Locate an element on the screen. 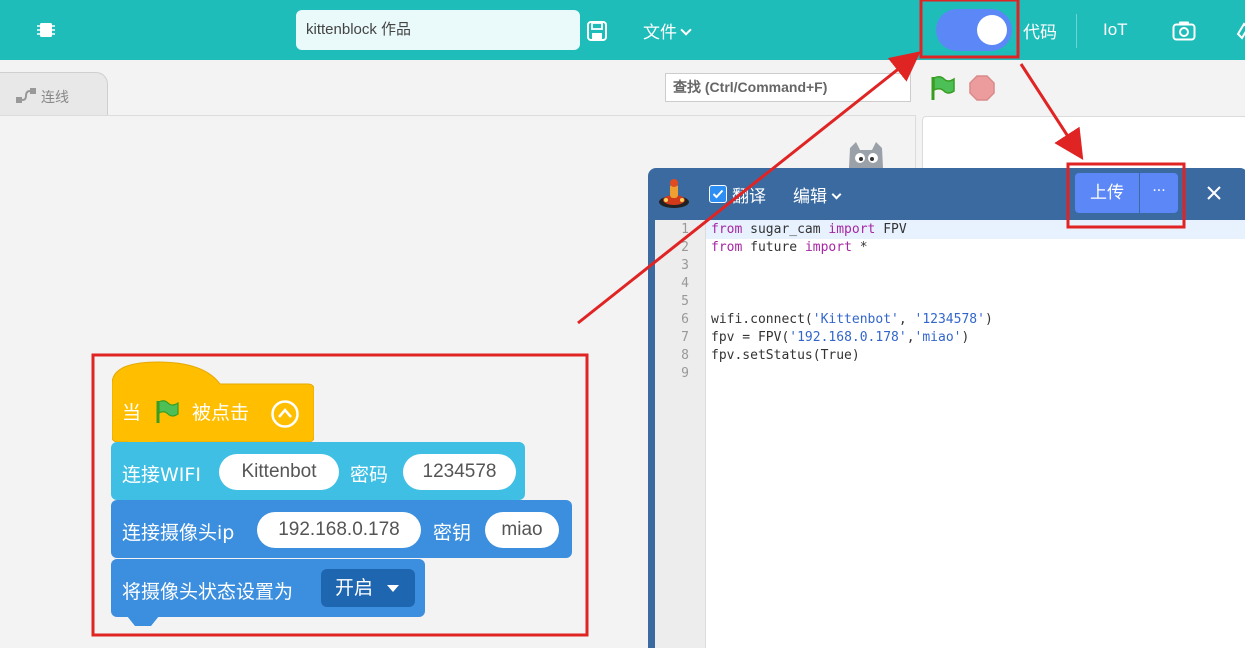  iot-button: IoT is located at coordinates (1115, 30).